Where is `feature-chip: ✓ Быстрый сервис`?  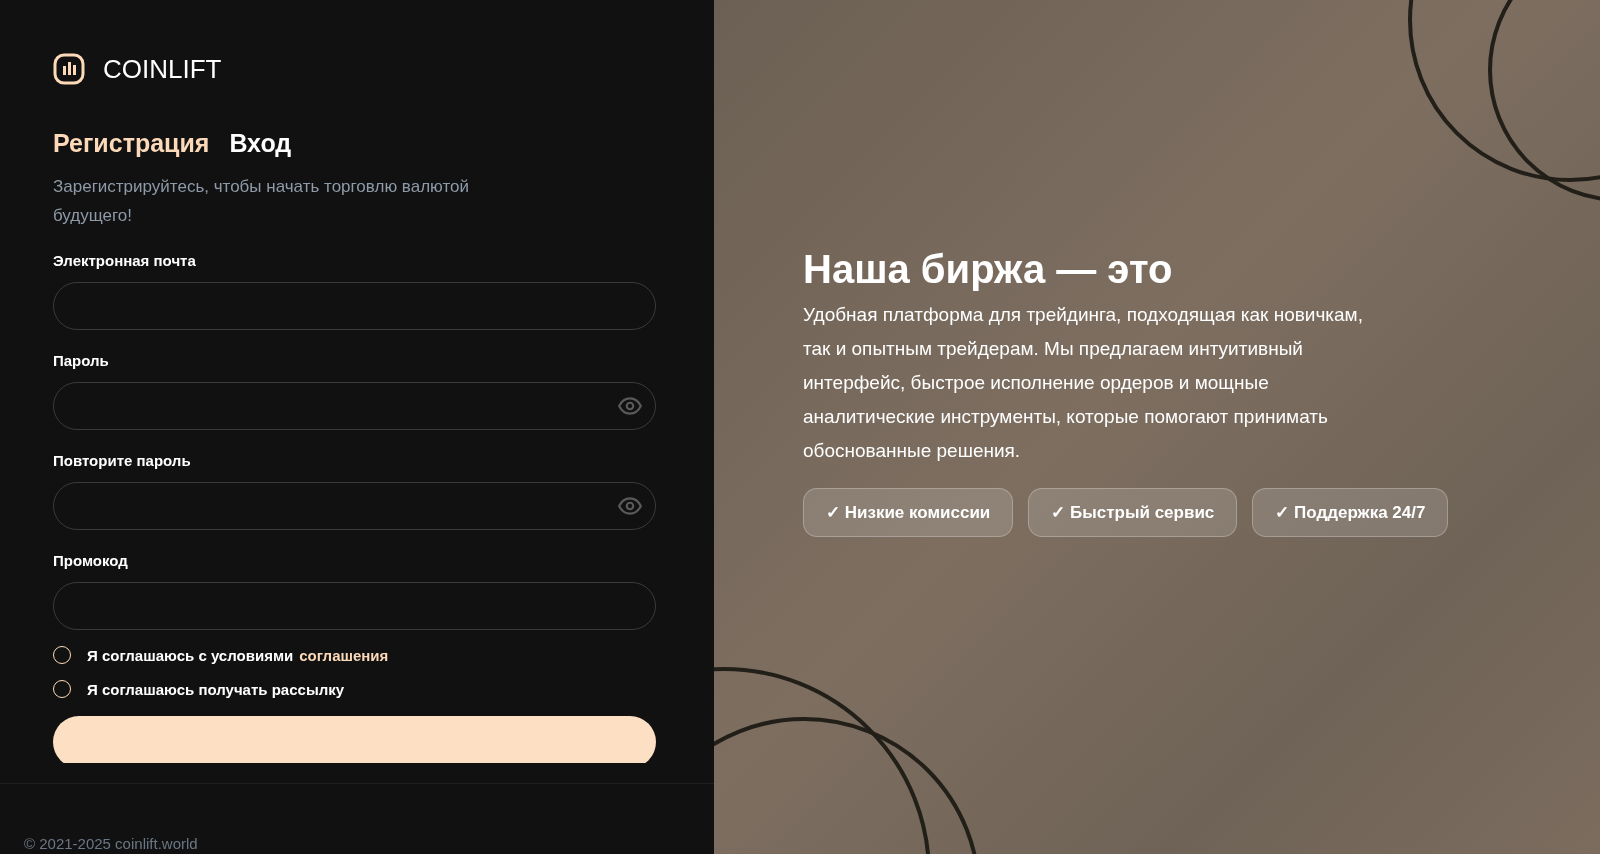
feature-chip: ✓ Быстрый сервис is located at coordinates (1133, 512).